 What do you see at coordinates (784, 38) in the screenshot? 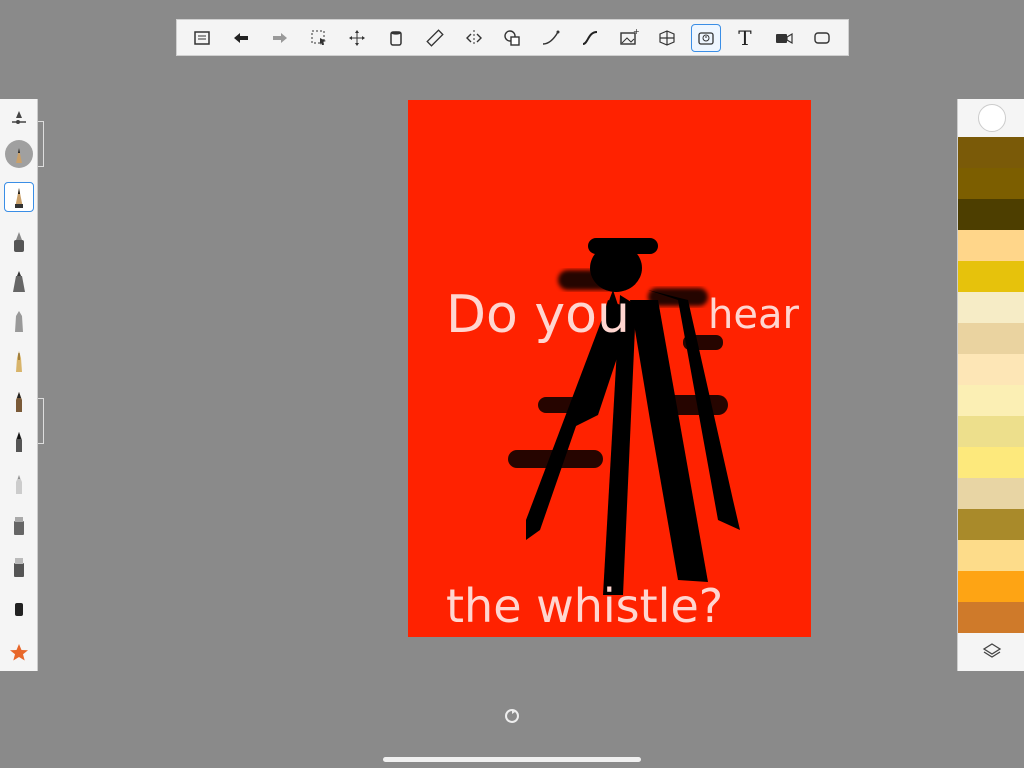
I see `video-record-icon` at bounding box center [784, 38].